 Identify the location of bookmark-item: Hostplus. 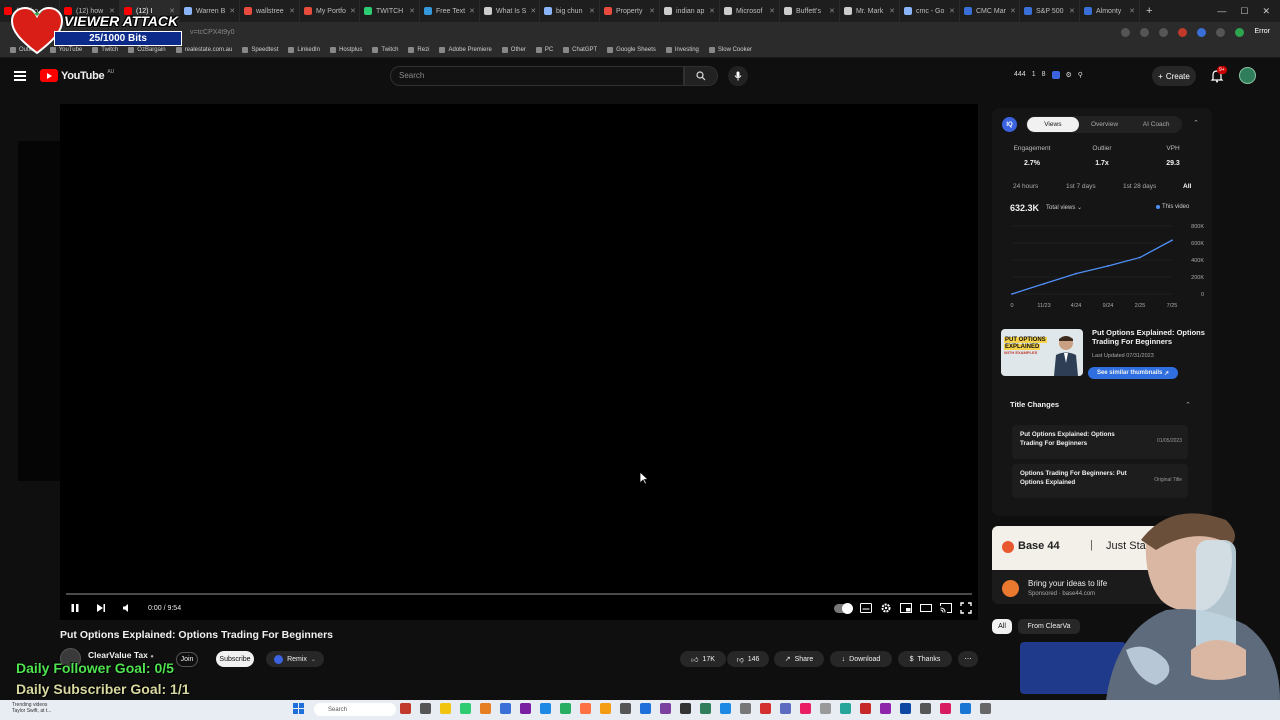
(346, 49).